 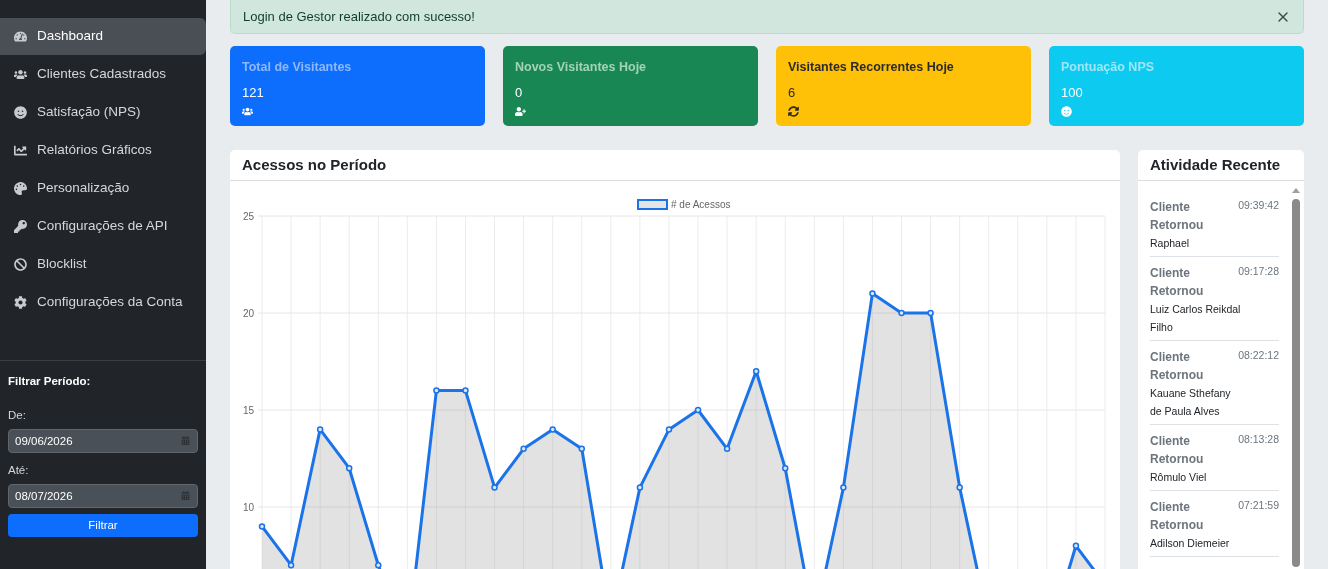 What do you see at coordinates (253, 92) in the screenshot?
I see `stat-value: 121` at bounding box center [253, 92].